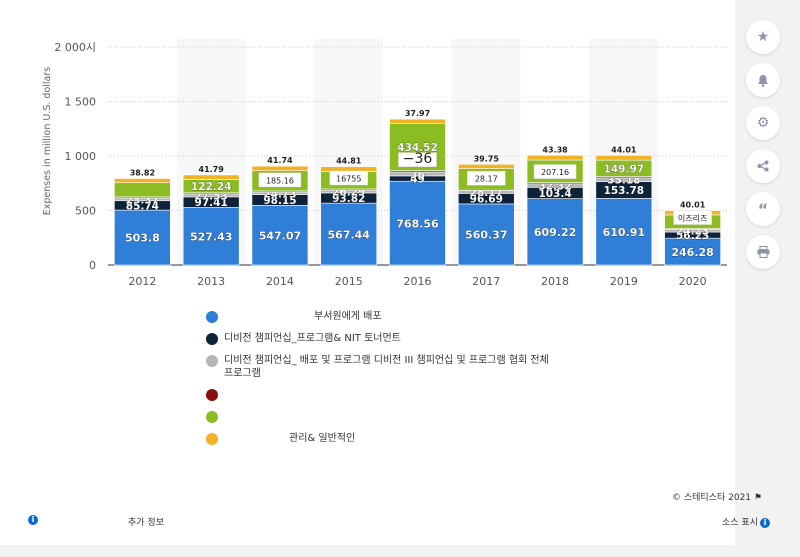 Image resolution: width=800 pixels, height=557 pixels. Describe the element at coordinates (712, 498) in the screenshot. I see `copyright-text: © 스테티스타 2021` at that location.